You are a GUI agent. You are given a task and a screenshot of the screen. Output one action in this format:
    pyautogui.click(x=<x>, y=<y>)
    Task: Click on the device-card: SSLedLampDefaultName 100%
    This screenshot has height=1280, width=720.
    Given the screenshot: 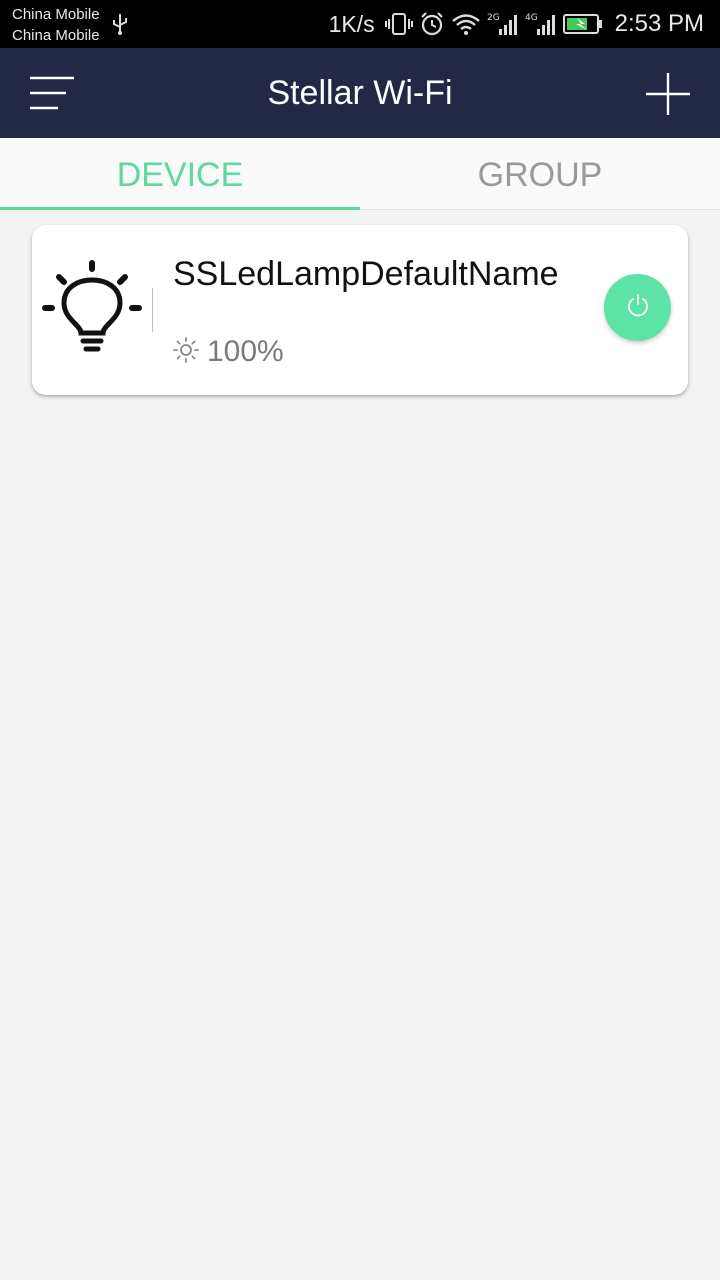 What is the action you would take?
    pyautogui.click(x=360, y=310)
    